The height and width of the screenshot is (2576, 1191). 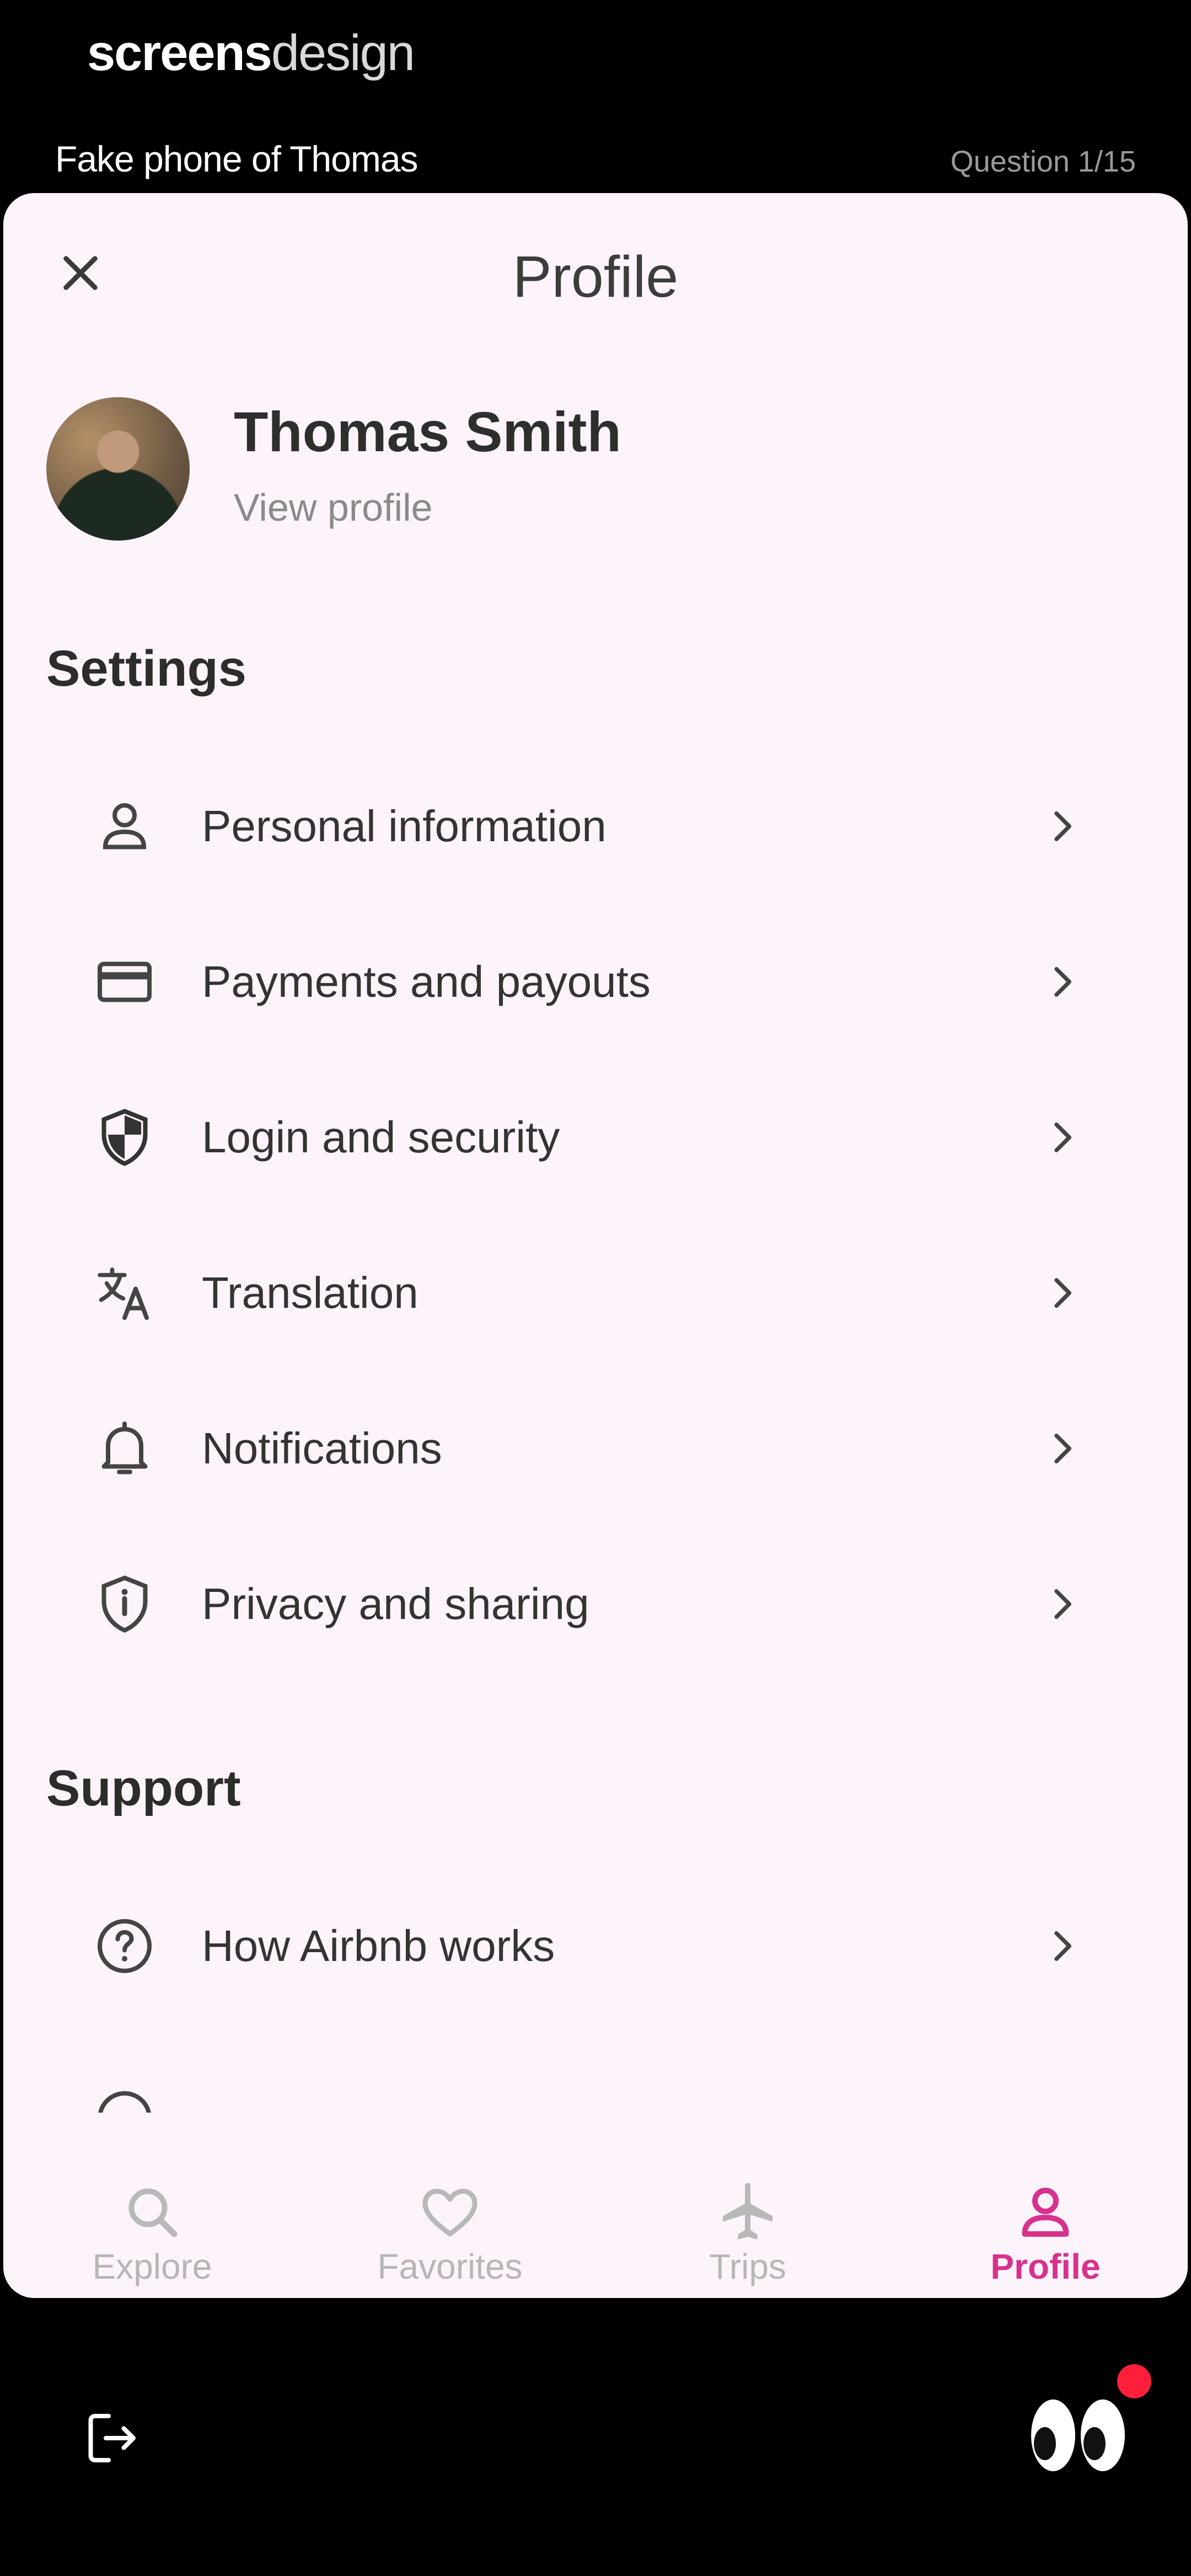 What do you see at coordinates (118, 469) in the screenshot?
I see `avatar` at bounding box center [118, 469].